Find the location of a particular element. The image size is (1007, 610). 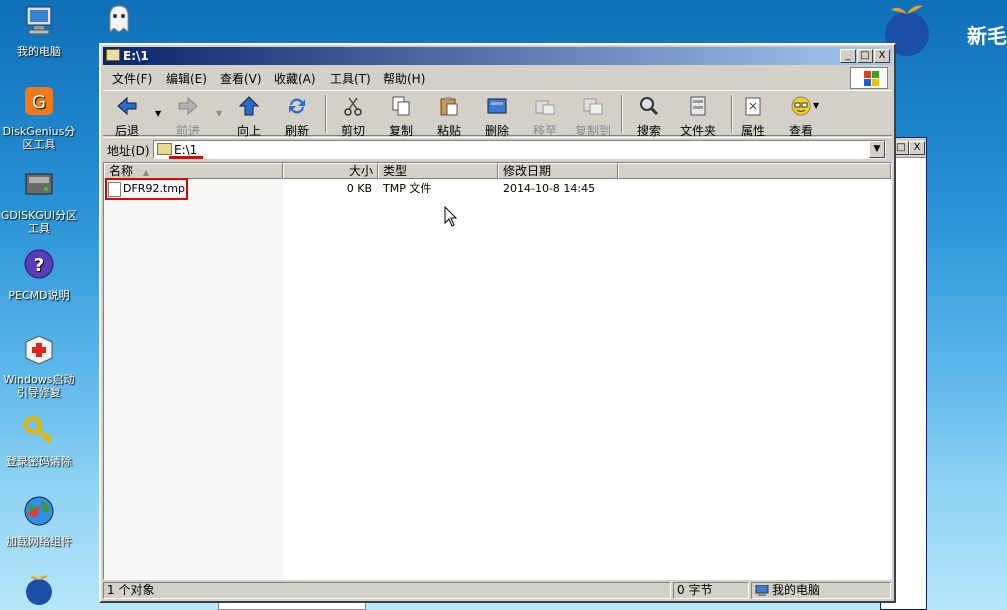

forward-dropdown-icon: ▼ is located at coordinates (219, 113).